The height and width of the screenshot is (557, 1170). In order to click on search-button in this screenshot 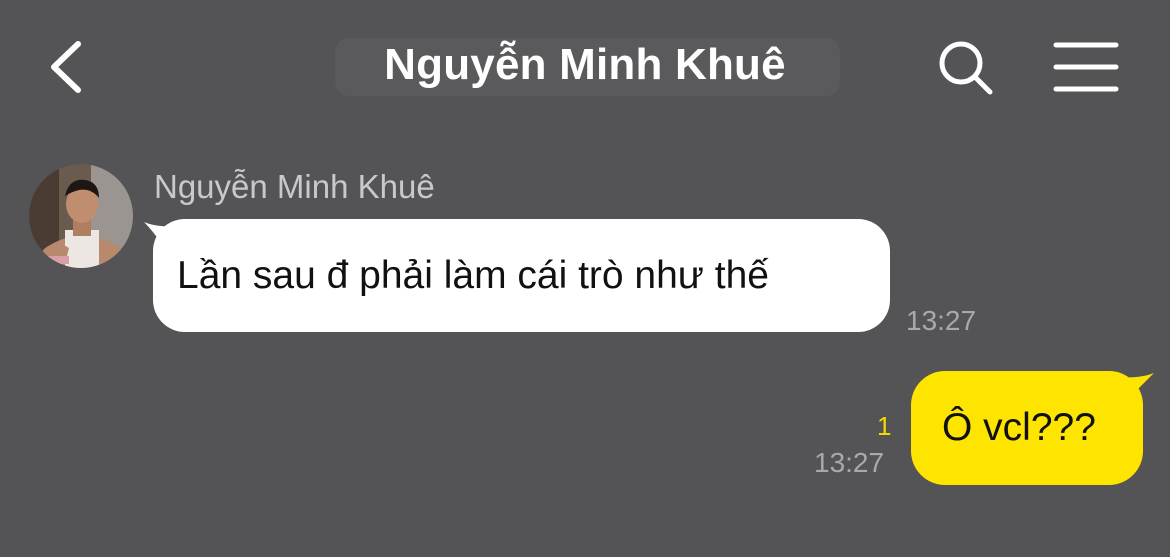, I will do `click(966, 68)`.